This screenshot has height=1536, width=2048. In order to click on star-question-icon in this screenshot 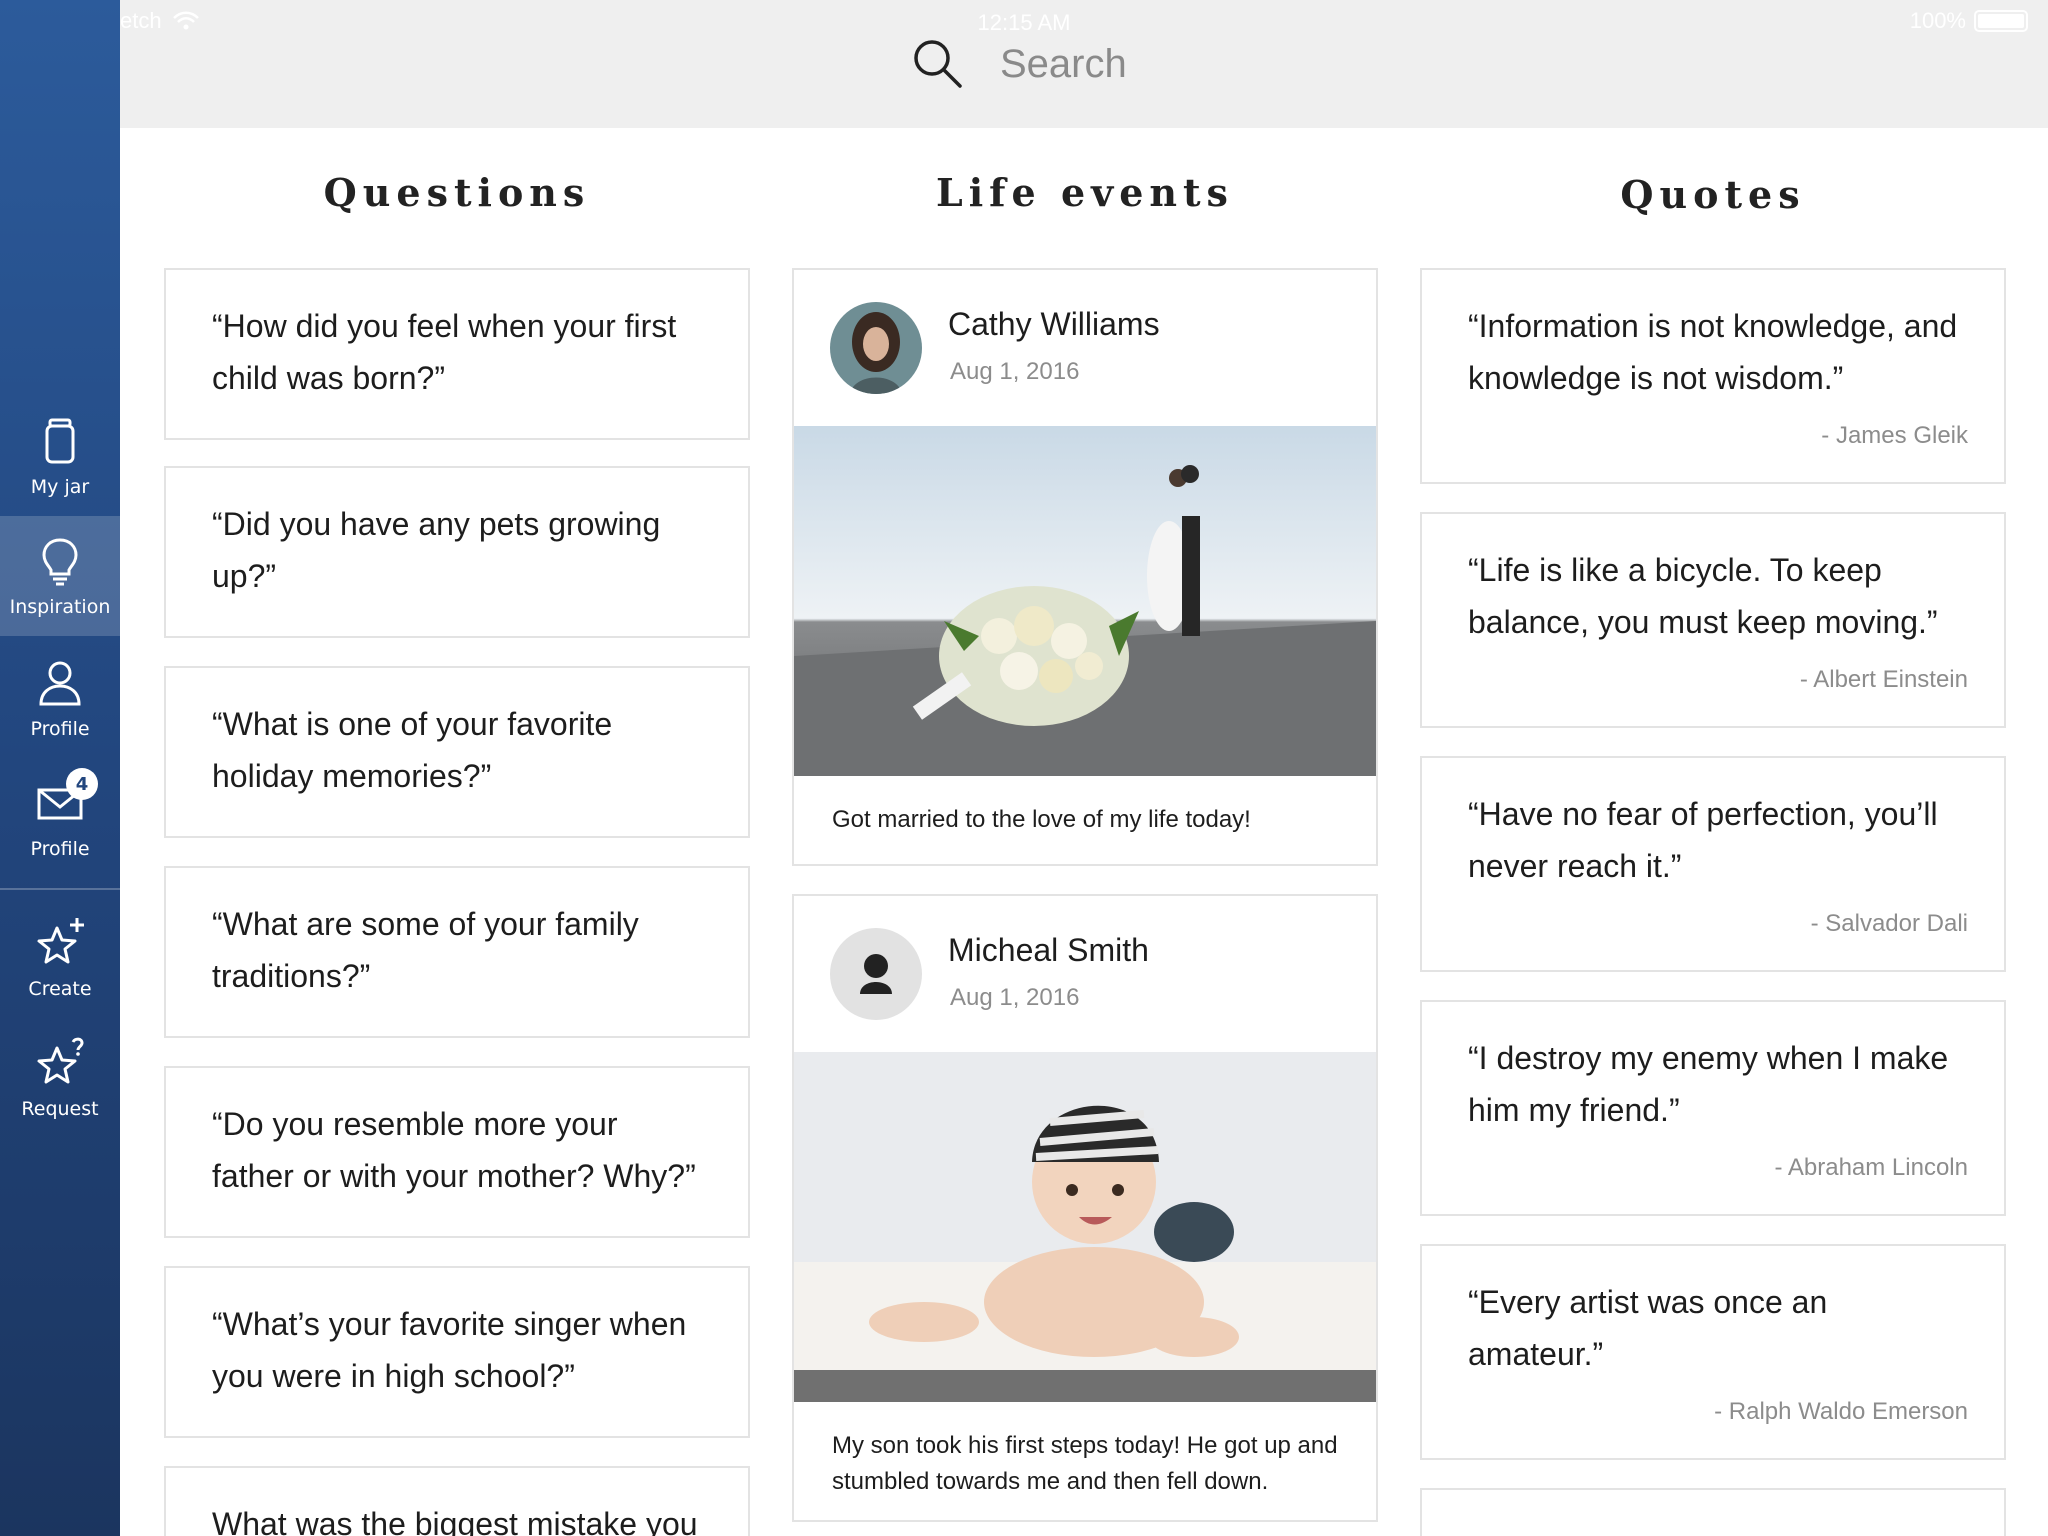, I will do `click(60, 1060)`.